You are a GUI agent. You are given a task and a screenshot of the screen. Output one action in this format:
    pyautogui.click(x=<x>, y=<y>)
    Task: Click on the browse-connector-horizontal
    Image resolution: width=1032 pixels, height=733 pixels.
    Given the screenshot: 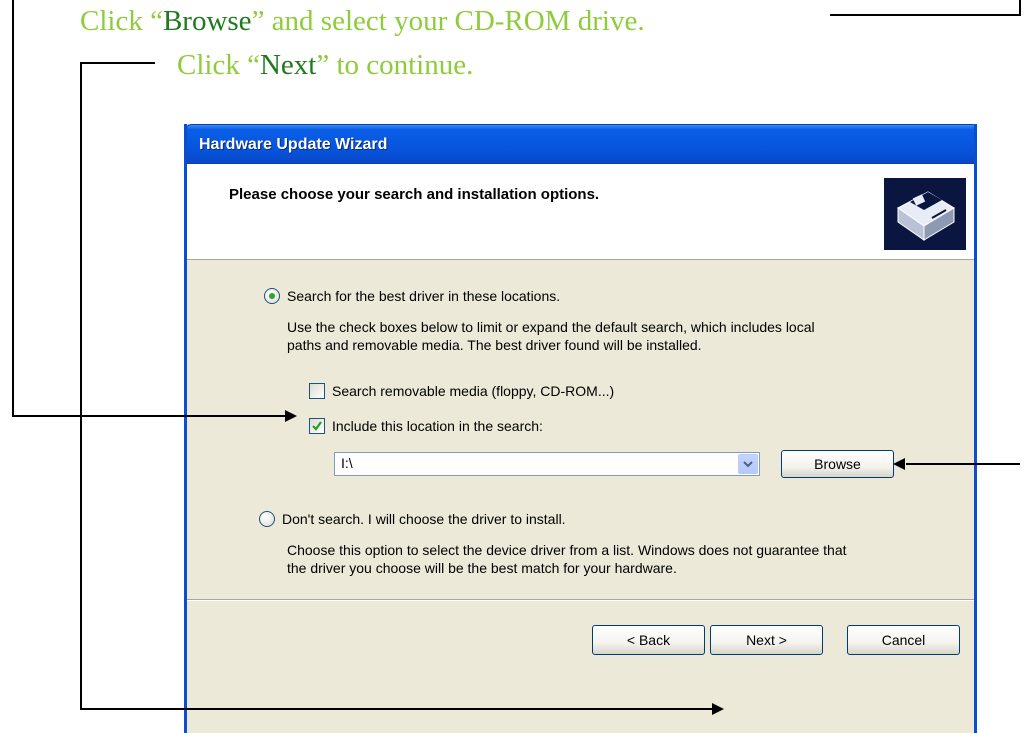 What is the action you would take?
    pyautogui.click(x=963, y=464)
    